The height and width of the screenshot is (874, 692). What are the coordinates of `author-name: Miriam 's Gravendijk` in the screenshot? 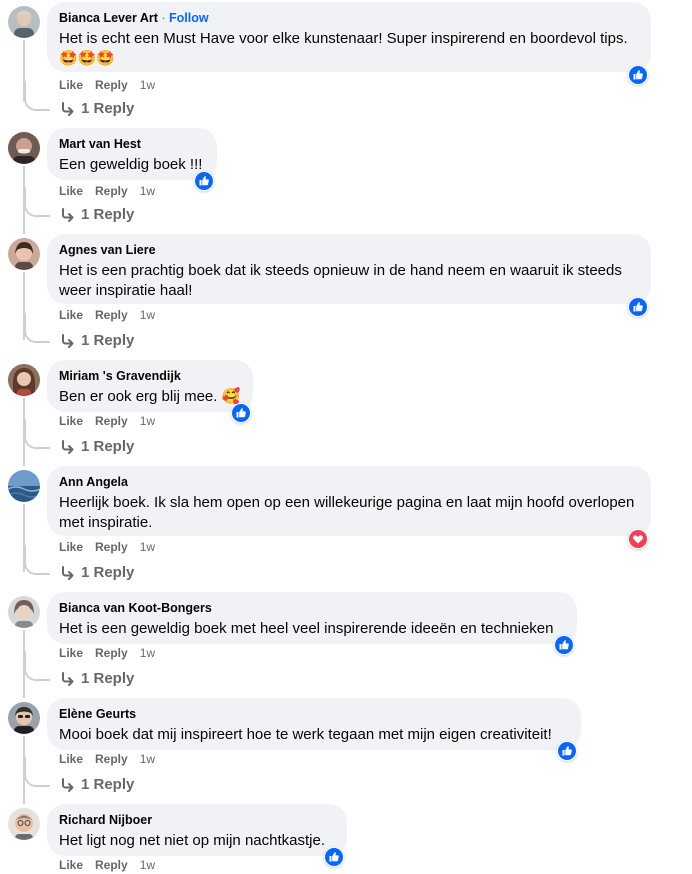 It's located at (150, 376).